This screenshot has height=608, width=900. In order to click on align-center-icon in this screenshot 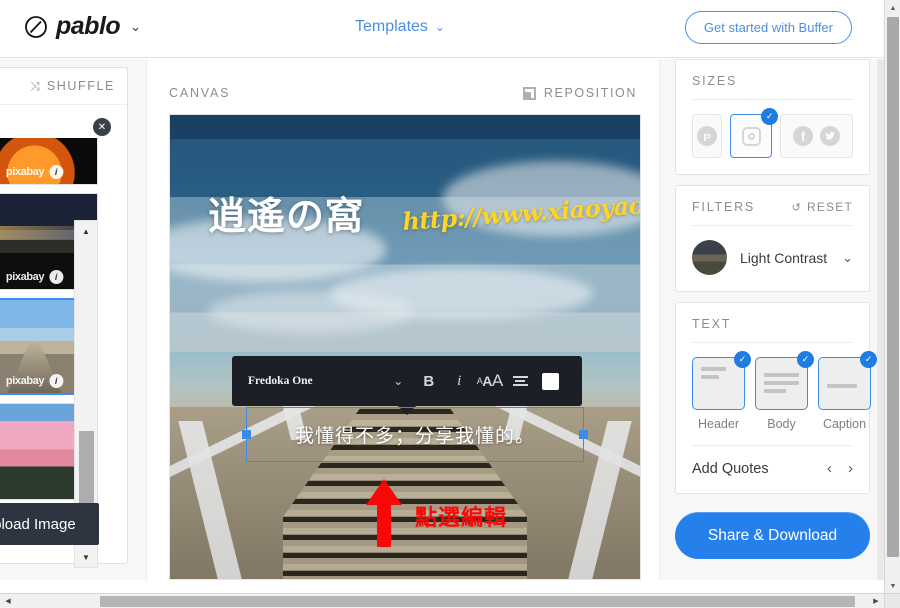, I will do `click(520, 381)`.